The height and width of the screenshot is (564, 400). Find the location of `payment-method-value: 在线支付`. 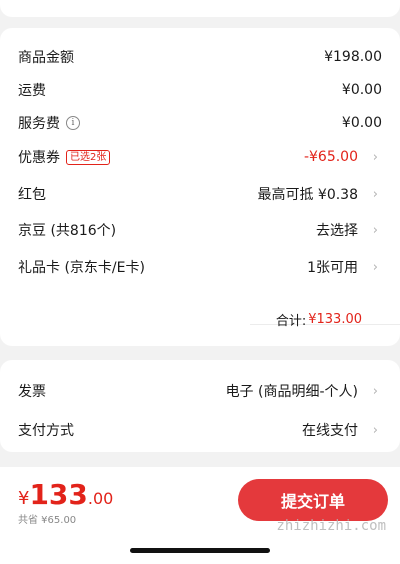

payment-method-value: 在线支付 is located at coordinates (330, 431).